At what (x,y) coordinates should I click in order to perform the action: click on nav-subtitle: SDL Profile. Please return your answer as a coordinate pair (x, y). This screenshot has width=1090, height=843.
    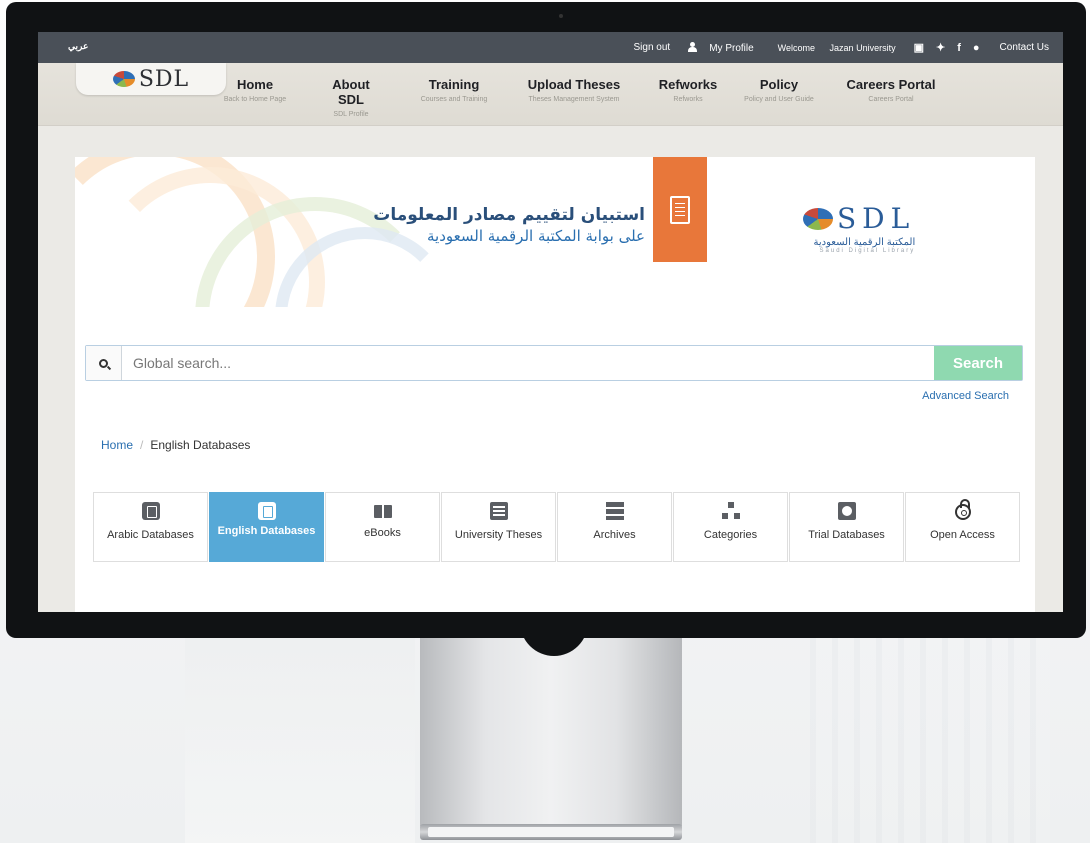
    Looking at the image, I should click on (351, 114).